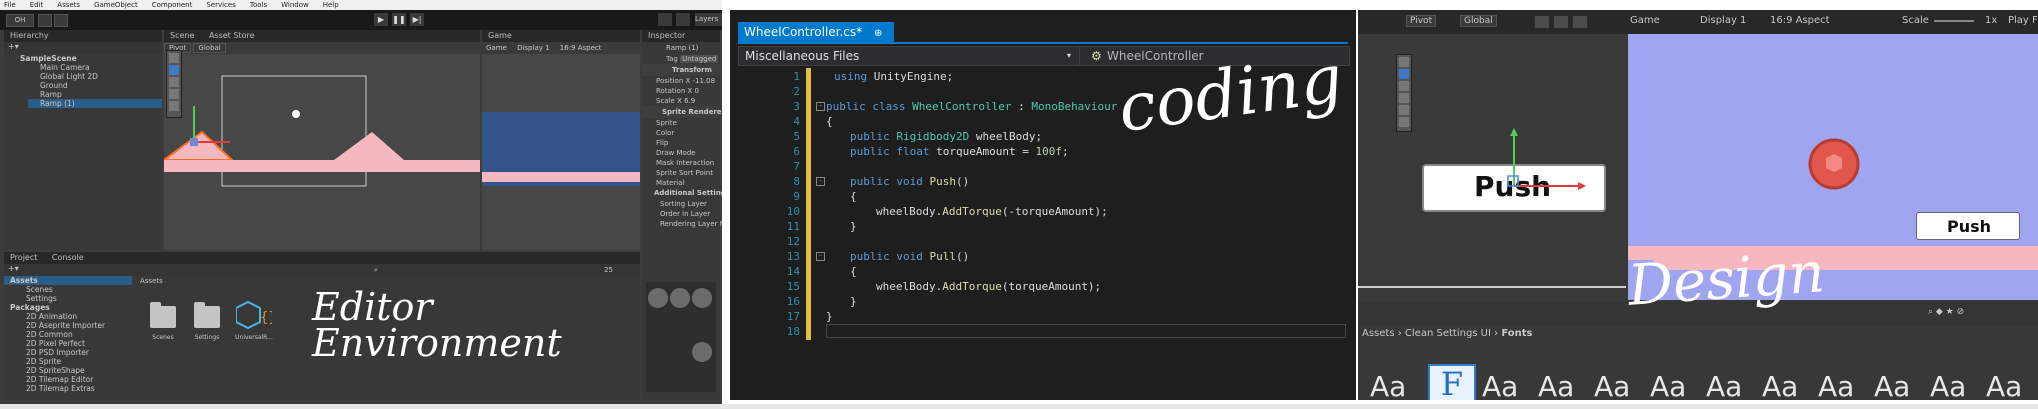 This screenshot has height=409, width=2038. Describe the element at coordinates (68, 316) in the screenshot. I see `tree-item: 2D Animation` at that location.